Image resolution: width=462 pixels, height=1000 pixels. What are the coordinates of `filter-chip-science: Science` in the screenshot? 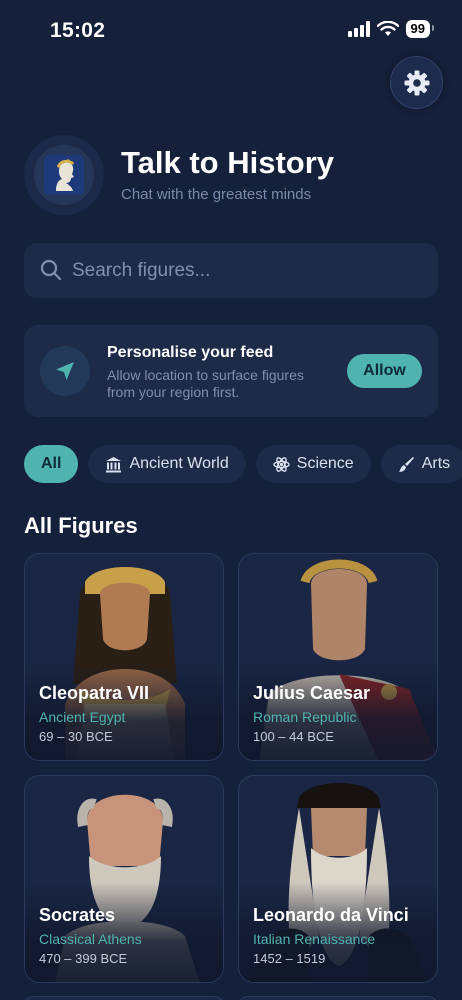 It's located at (313, 464).